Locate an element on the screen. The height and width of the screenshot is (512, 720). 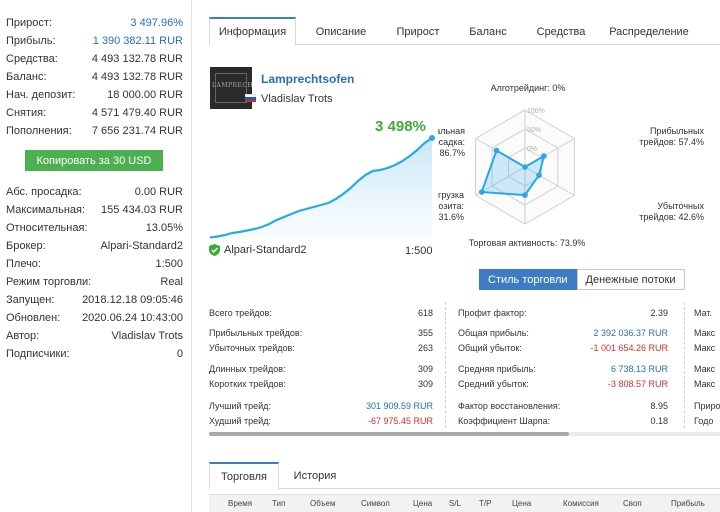
stat-value: Vladislav Trots is located at coordinates (147, 335).